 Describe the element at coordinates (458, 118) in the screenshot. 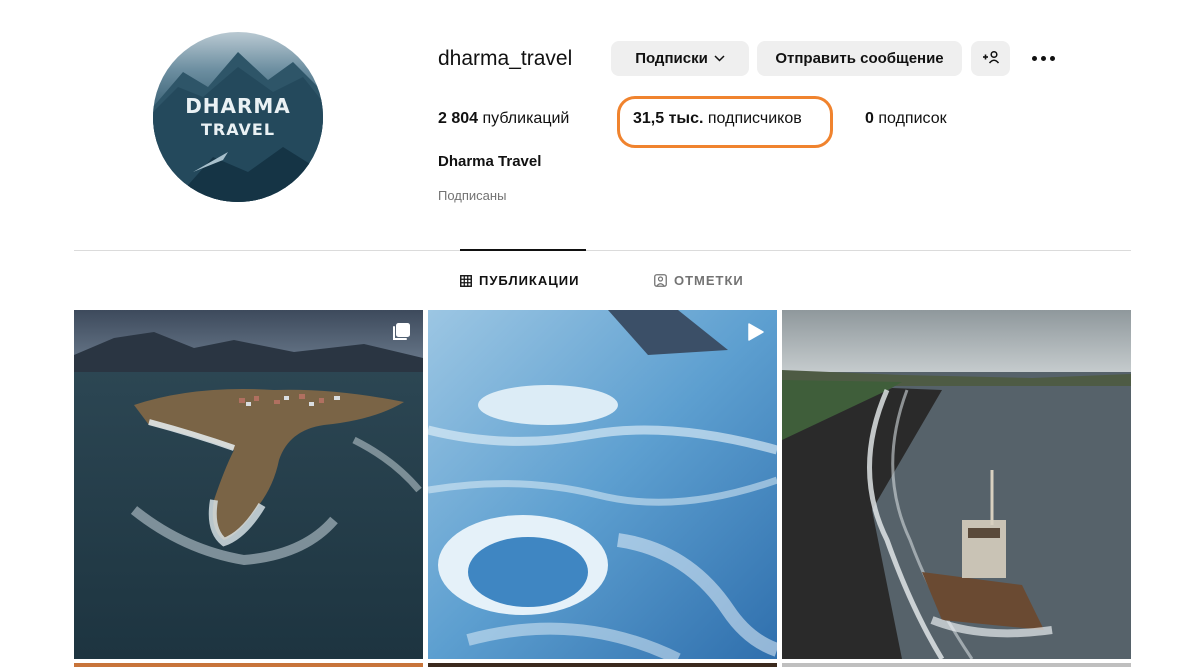

I see `posts-count: 2 804` at that location.